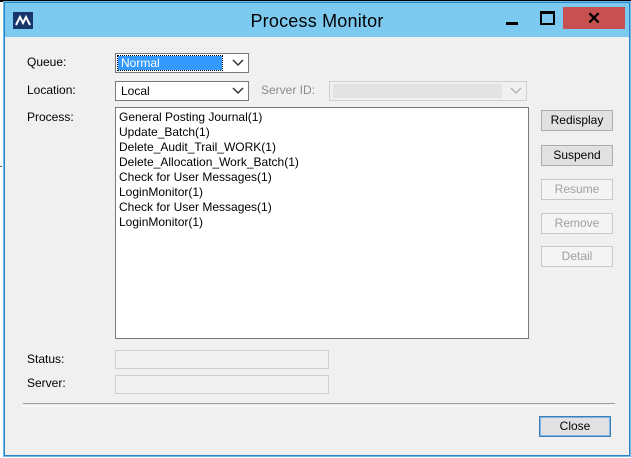 This screenshot has height=458, width=631. I want to click on maximize-icon, so click(547, 18).